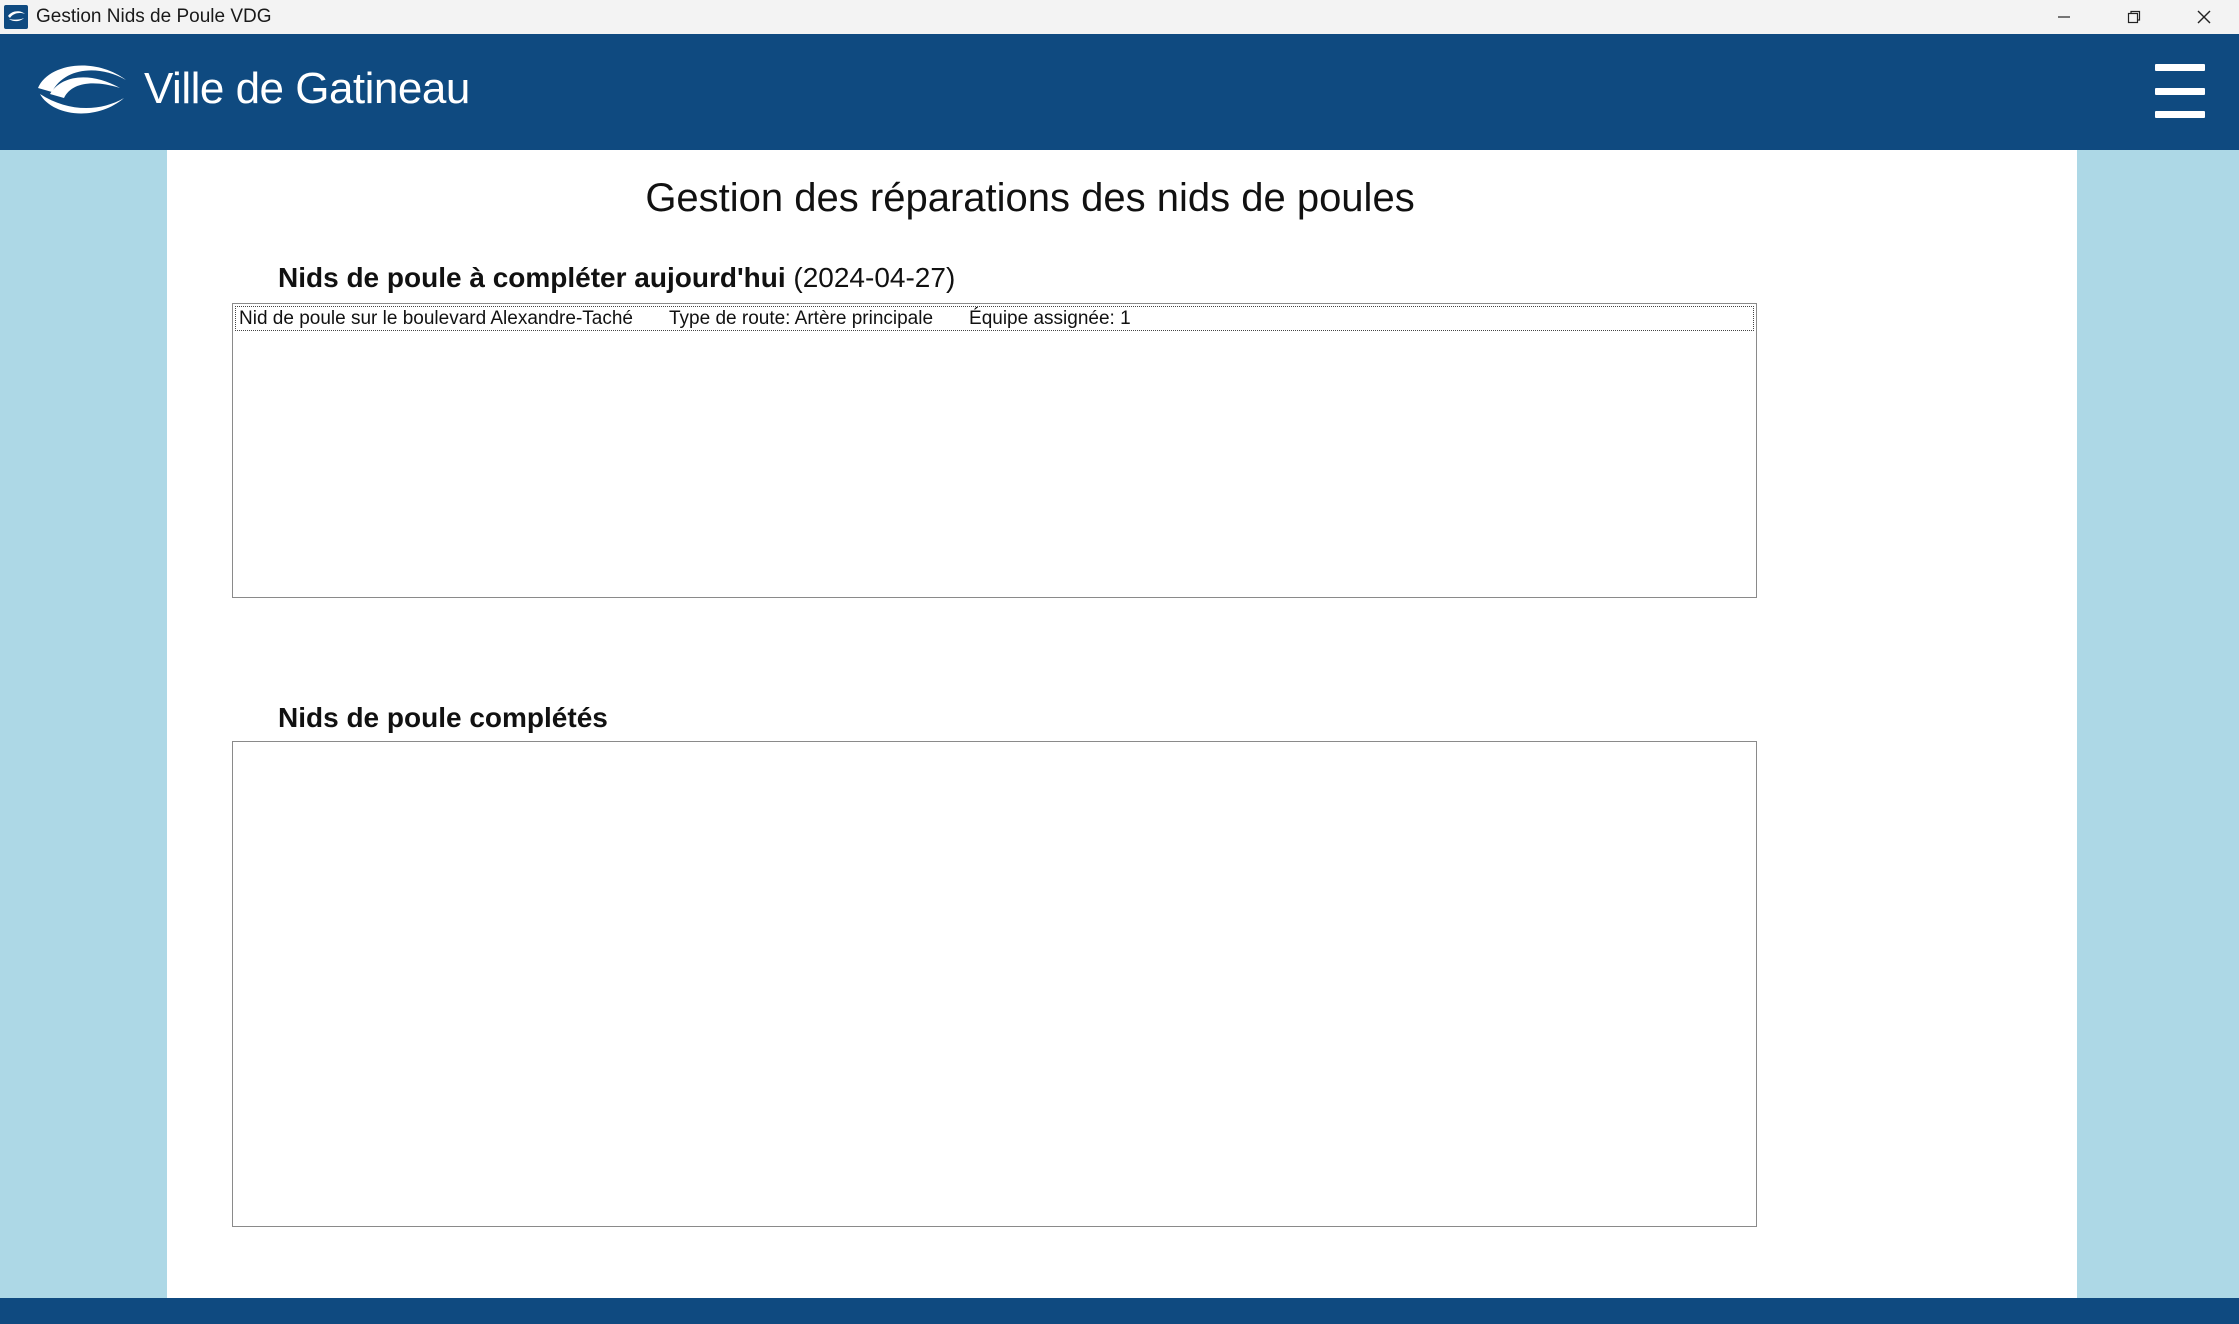 This screenshot has width=2239, height=1324. What do you see at coordinates (801, 318) in the screenshot?
I see `road-type: Type de route: Artère principale` at bounding box center [801, 318].